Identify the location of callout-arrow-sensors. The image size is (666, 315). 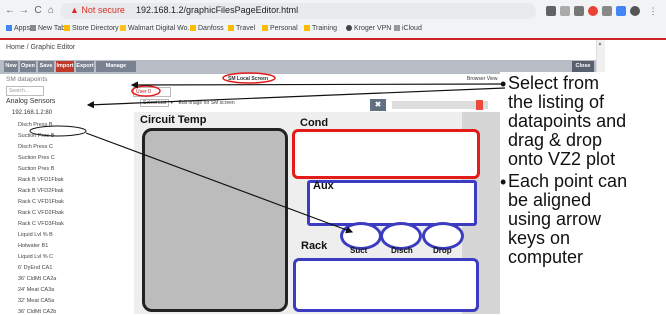
(296, 98).